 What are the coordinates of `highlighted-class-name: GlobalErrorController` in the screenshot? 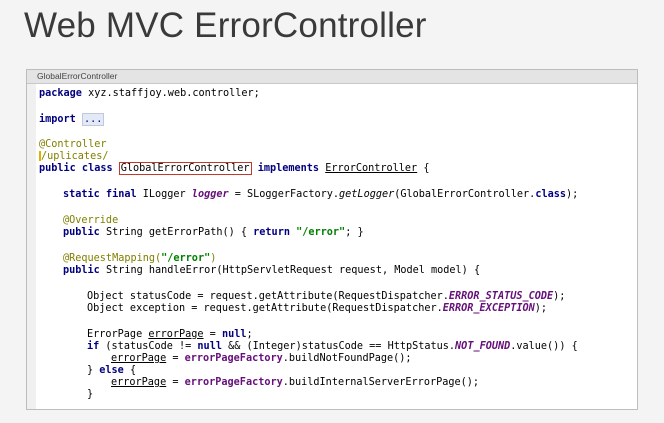 It's located at (185, 168).